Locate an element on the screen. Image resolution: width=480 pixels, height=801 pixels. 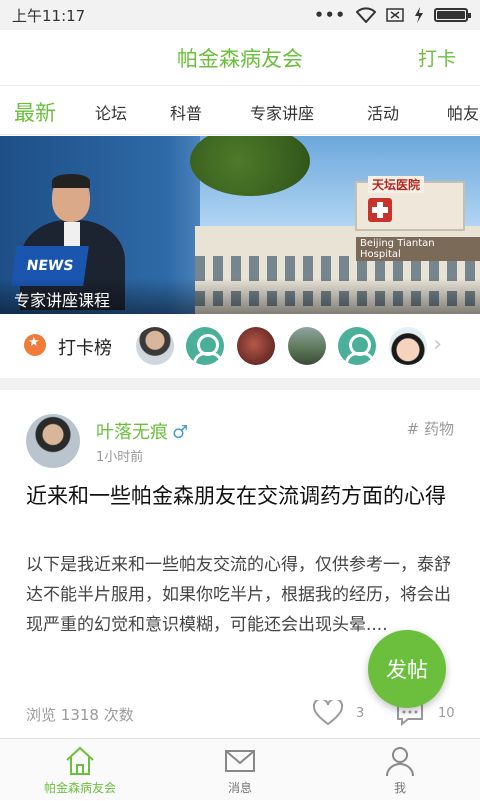
bottom-nav: 帕金森病友会 消息 我 is located at coordinates (240, 769).